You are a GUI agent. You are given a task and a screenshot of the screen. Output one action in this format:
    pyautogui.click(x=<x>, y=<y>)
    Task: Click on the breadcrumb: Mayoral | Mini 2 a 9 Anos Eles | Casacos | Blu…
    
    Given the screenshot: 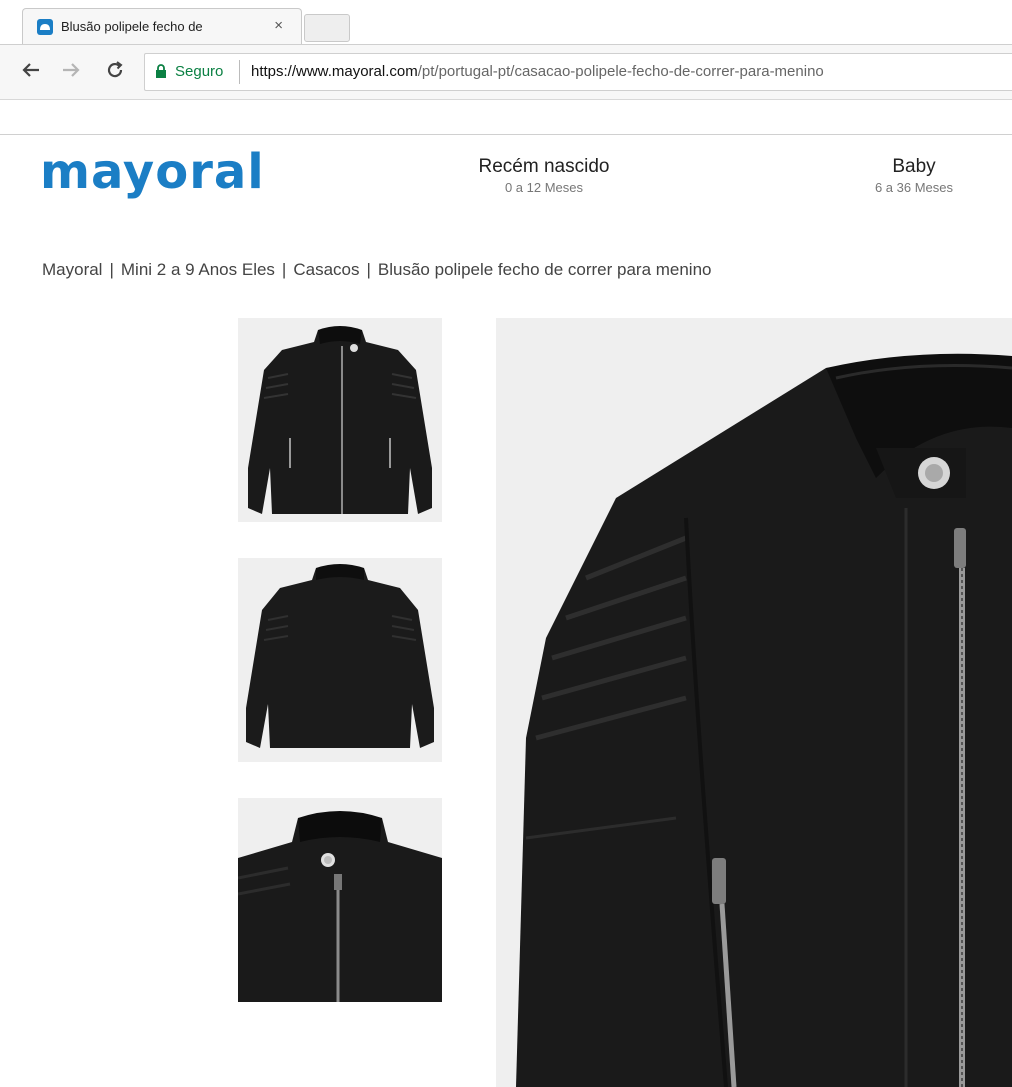 What is the action you would take?
    pyautogui.click(x=377, y=270)
    